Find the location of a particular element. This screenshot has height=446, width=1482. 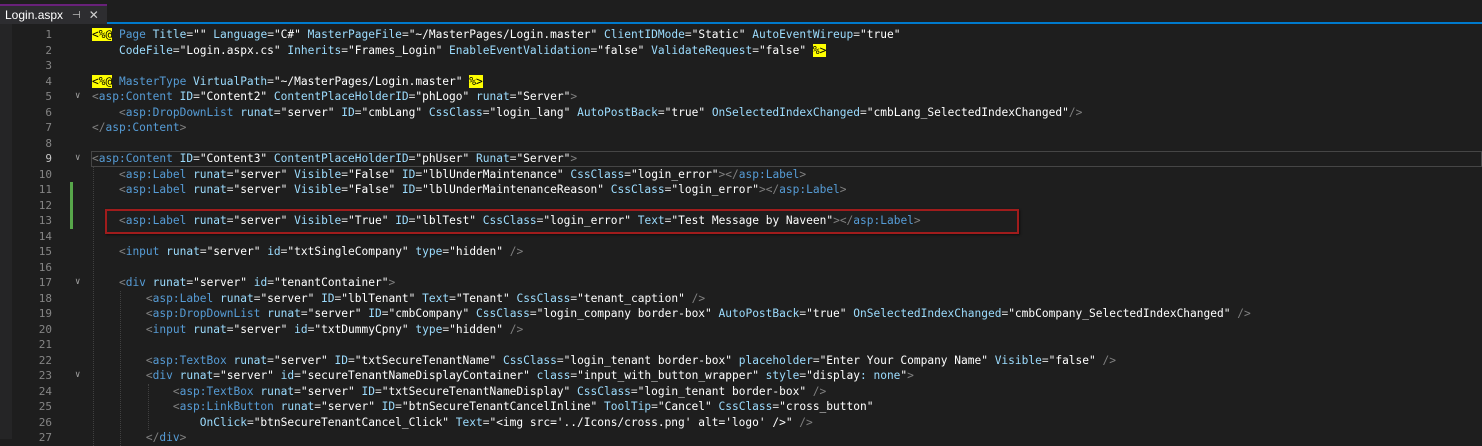

code-token: Text is located at coordinates (466, 422).